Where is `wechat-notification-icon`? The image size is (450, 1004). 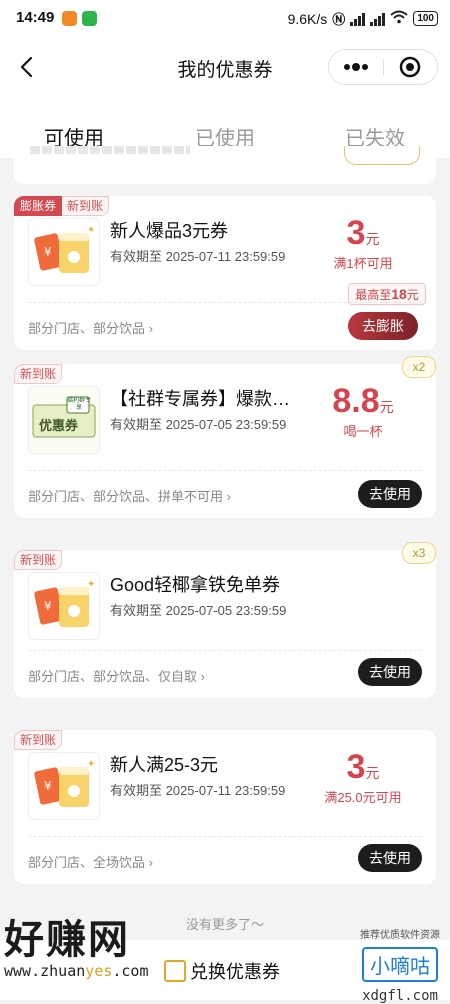 wechat-notification-icon is located at coordinates (89, 18).